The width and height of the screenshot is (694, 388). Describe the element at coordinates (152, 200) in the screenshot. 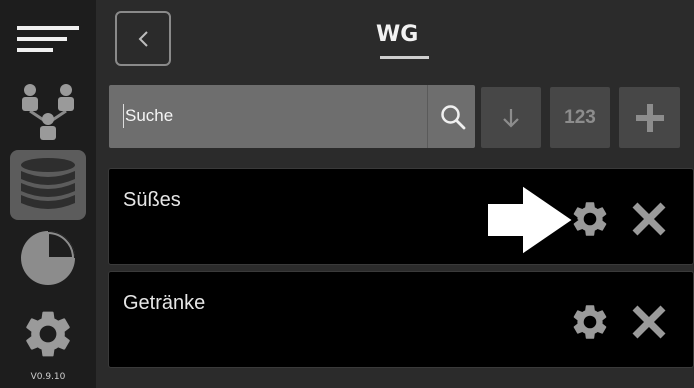

I see `list-item-label: Süßes` at that location.